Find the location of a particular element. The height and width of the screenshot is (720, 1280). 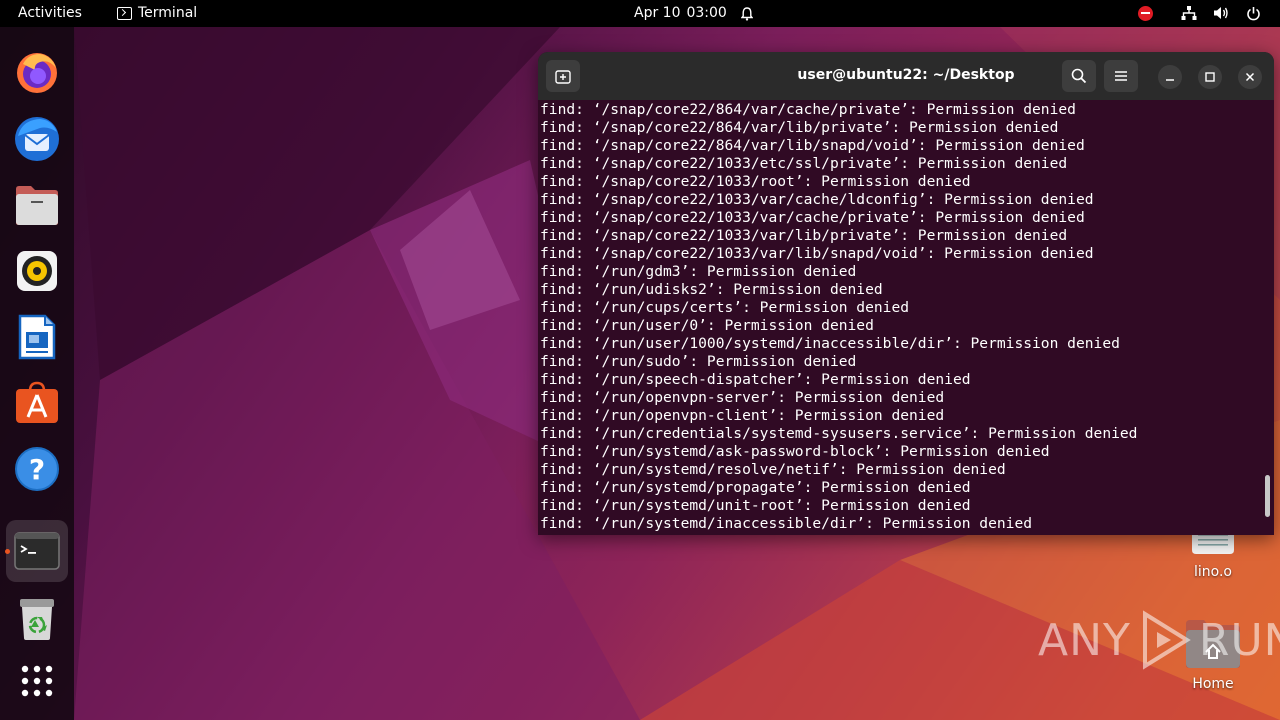

firefox-icon is located at coordinates (37, 73).